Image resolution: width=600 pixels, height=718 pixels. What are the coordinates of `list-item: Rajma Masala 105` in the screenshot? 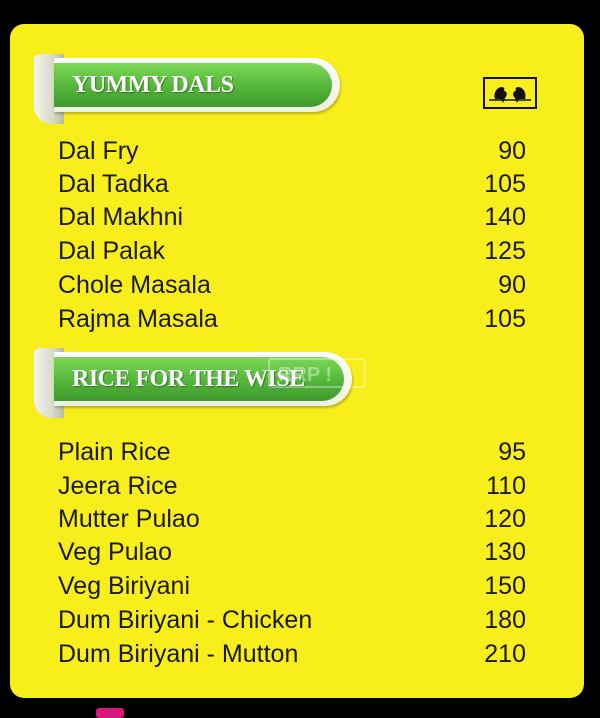 It's located at (292, 321).